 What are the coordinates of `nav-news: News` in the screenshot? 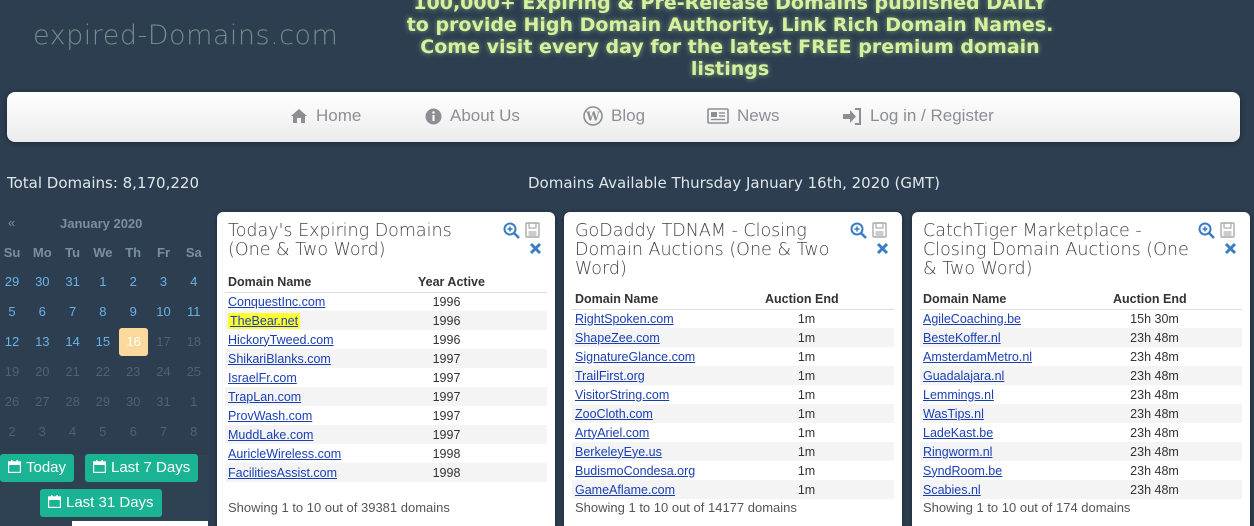 It's located at (743, 116).